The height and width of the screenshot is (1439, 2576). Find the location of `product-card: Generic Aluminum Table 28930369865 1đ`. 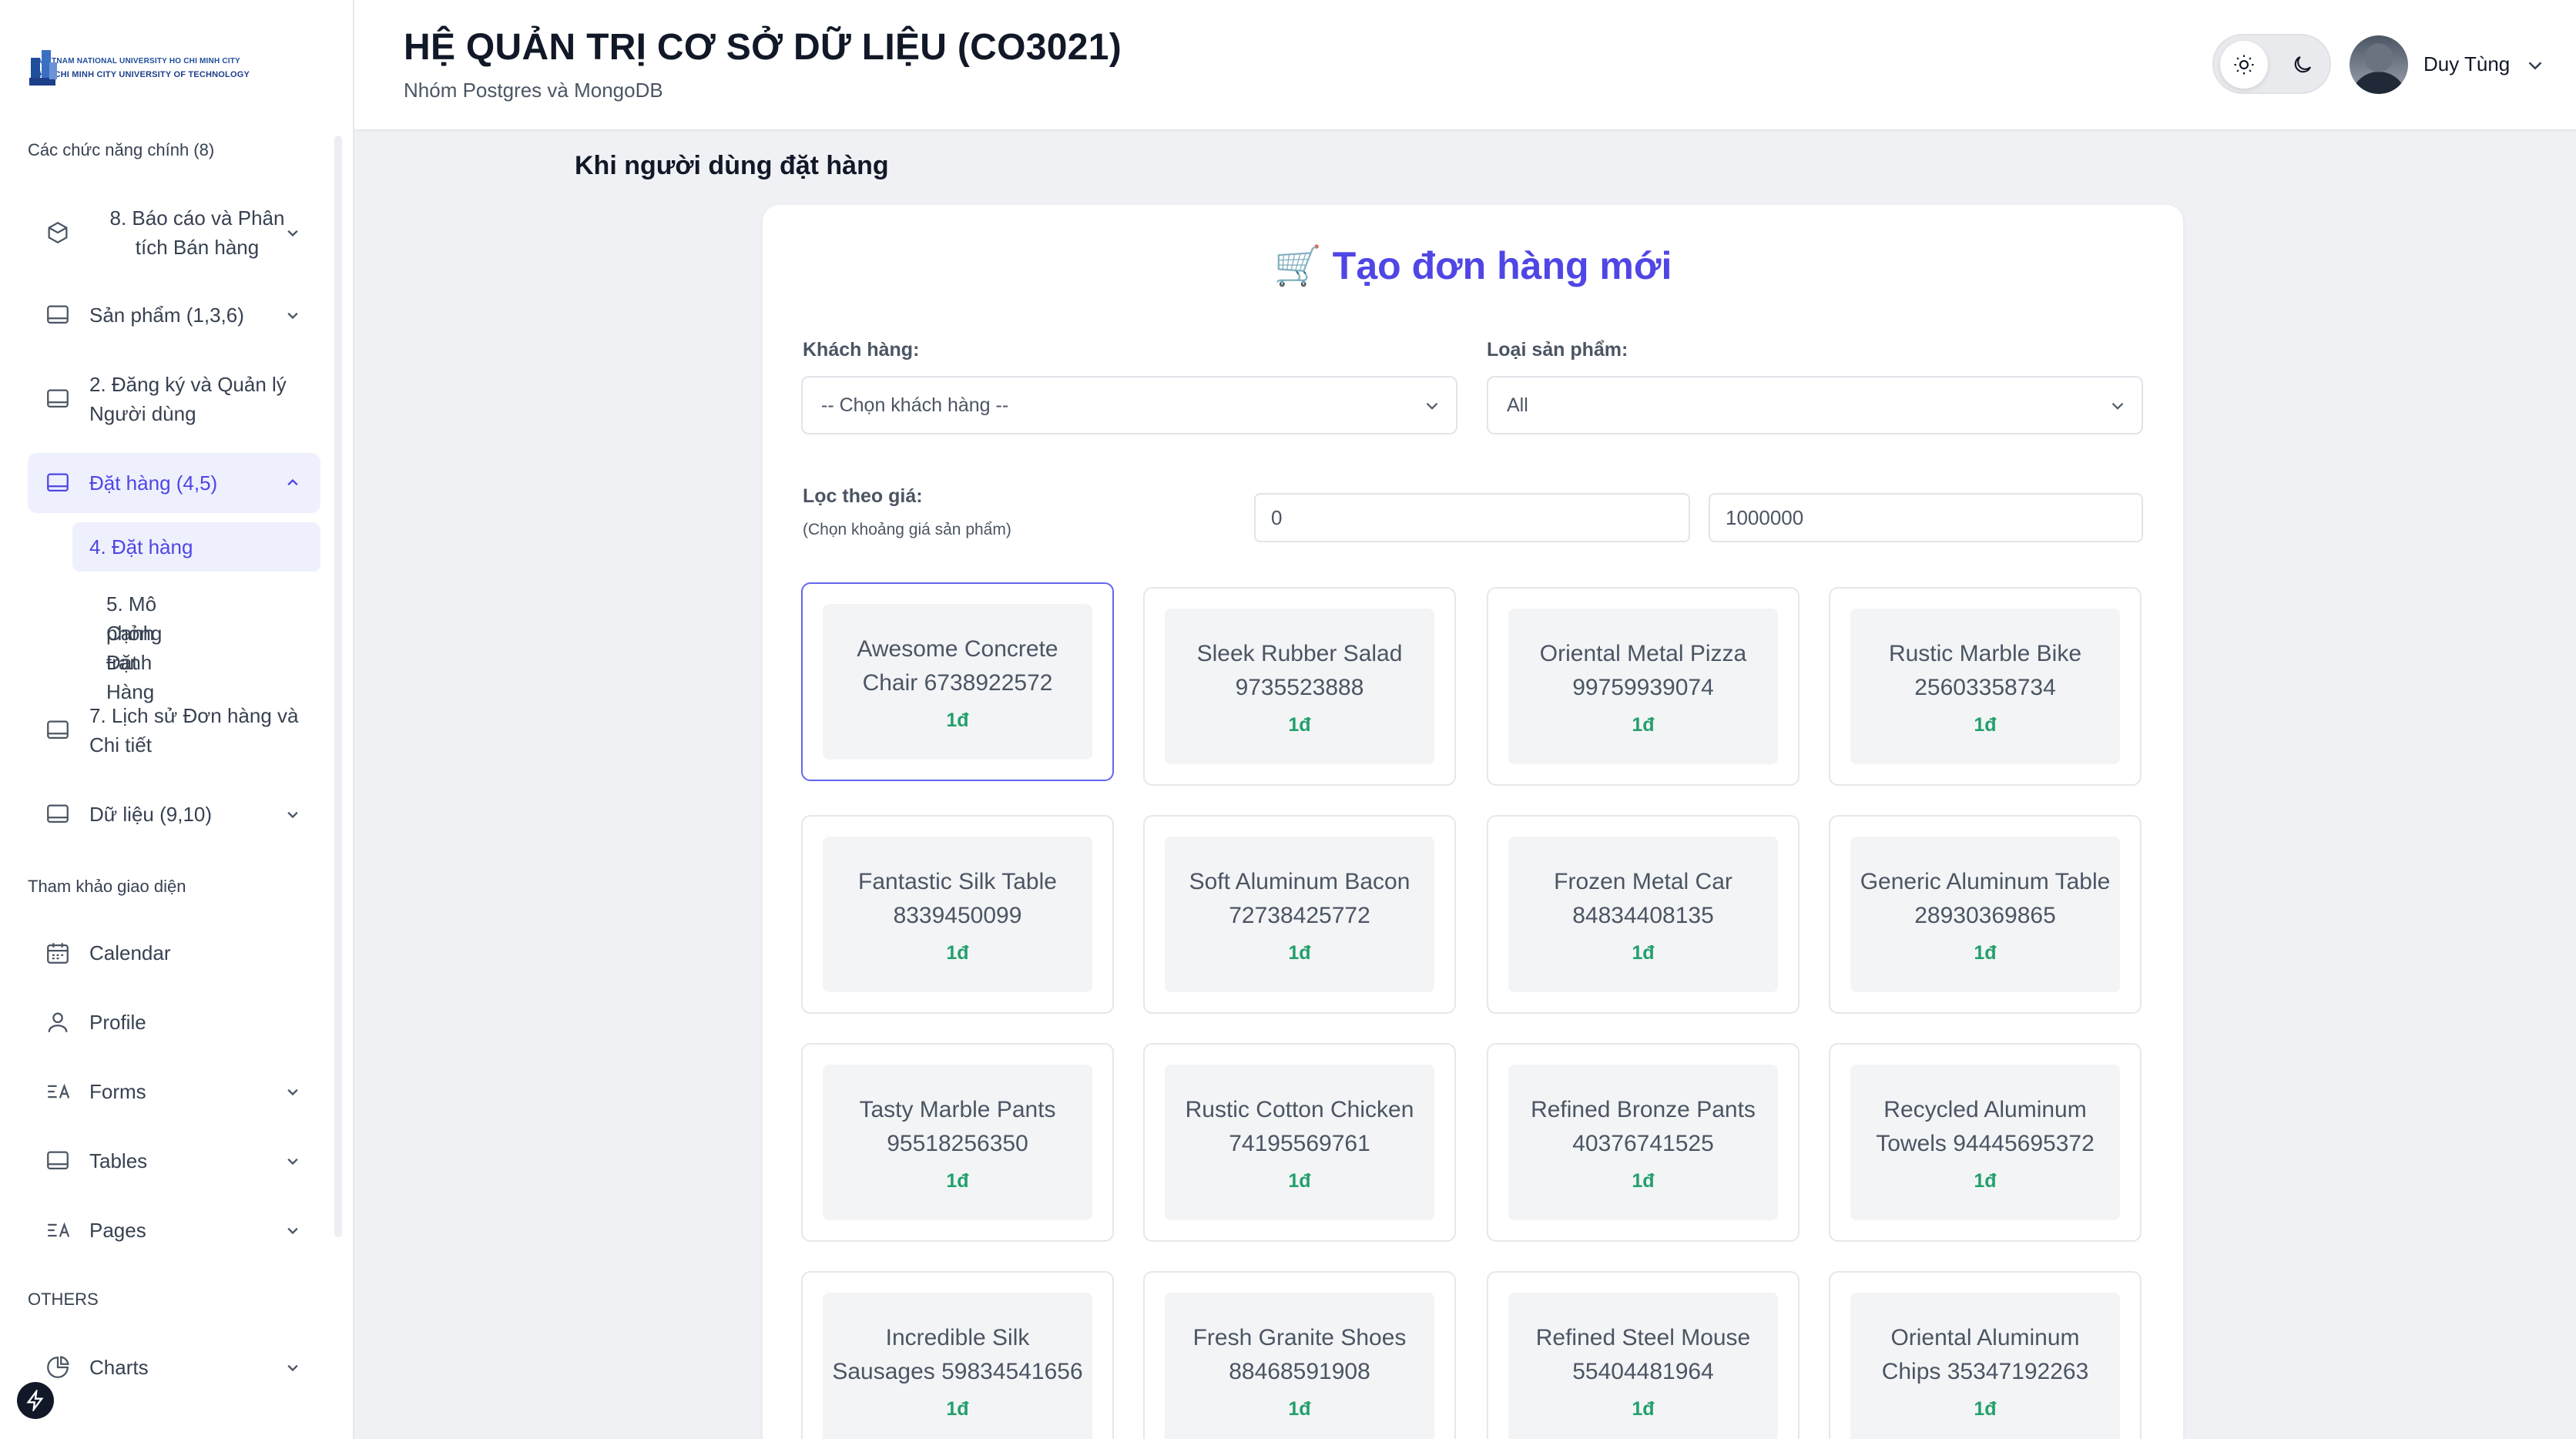

product-card: Generic Aluminum Table 28930369865 1đ is located at coordinates (1985, 914).